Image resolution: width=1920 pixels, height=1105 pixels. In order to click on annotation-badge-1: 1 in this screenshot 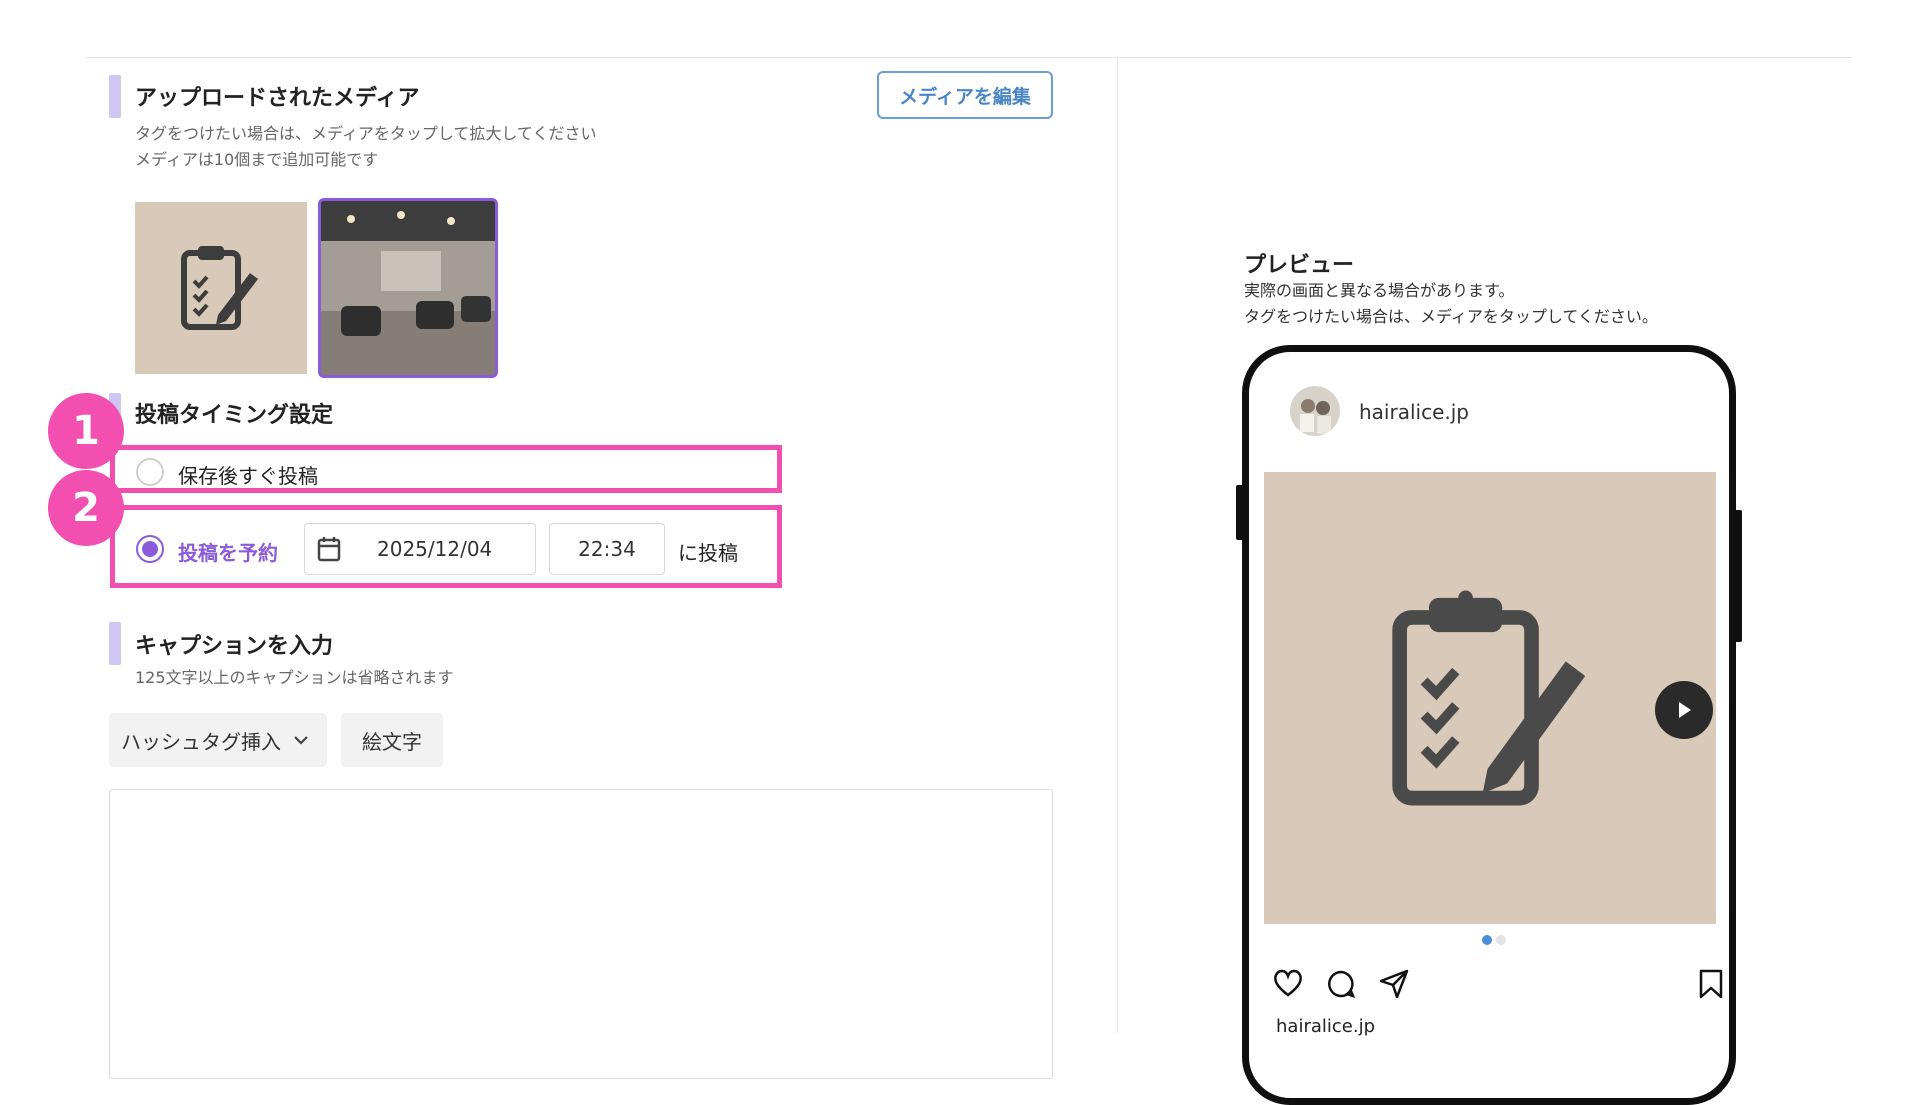, I will do `click(86, 431)`.